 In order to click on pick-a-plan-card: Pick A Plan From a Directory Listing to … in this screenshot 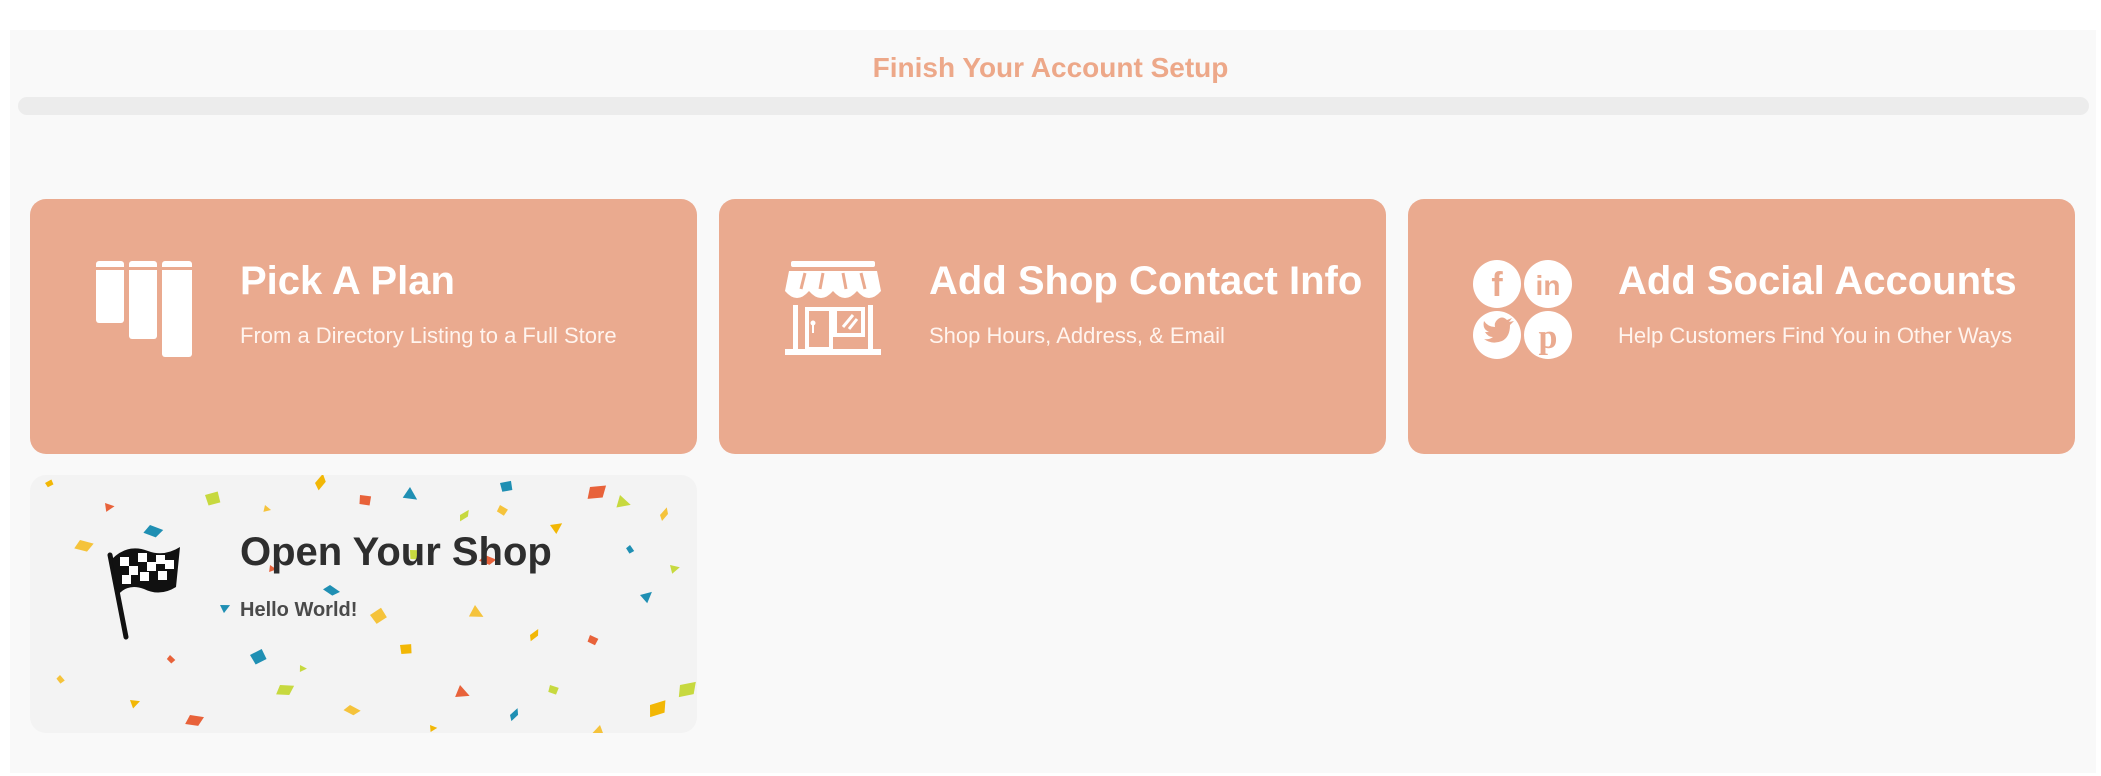, I will do `click(363, 326)`.